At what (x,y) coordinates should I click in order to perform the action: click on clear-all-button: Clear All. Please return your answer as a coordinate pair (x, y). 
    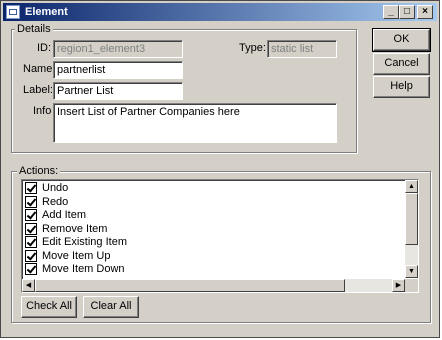
    Looking at the image, I should click on (111, 307).